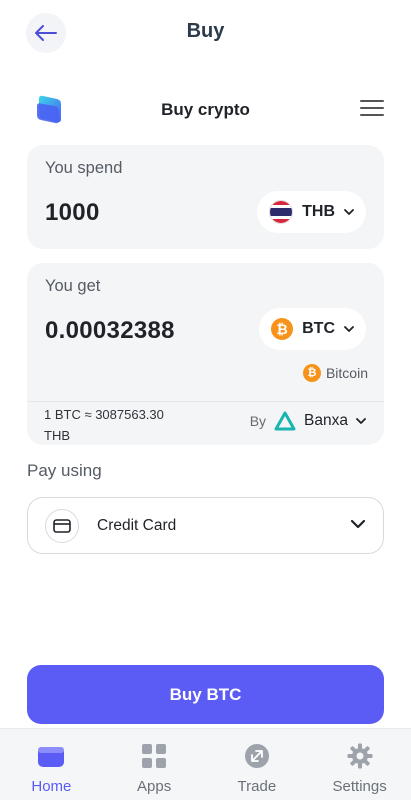 The image size is (411, 800). I want to click on payment-method-selector: Credit Card, so click(205, 525).